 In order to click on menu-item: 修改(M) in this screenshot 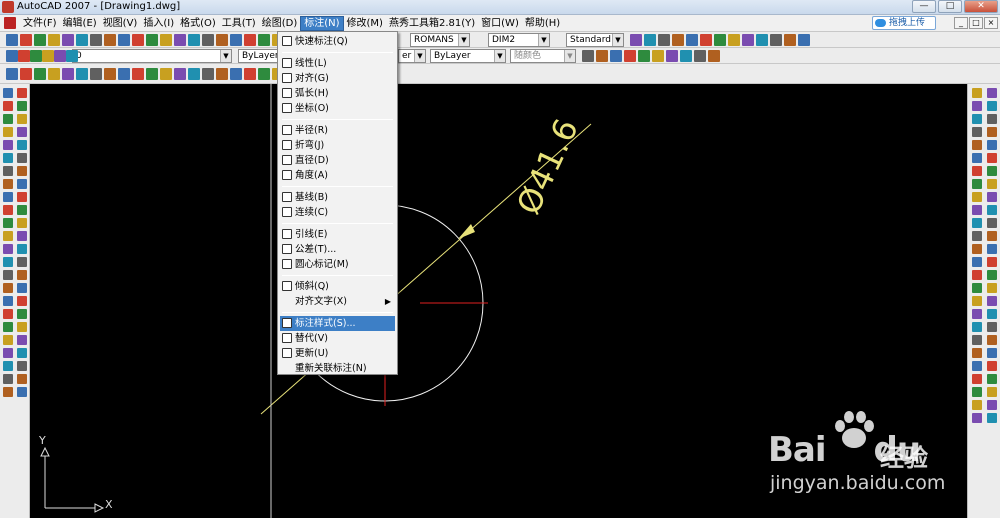, I will do `click(365, 23)`.